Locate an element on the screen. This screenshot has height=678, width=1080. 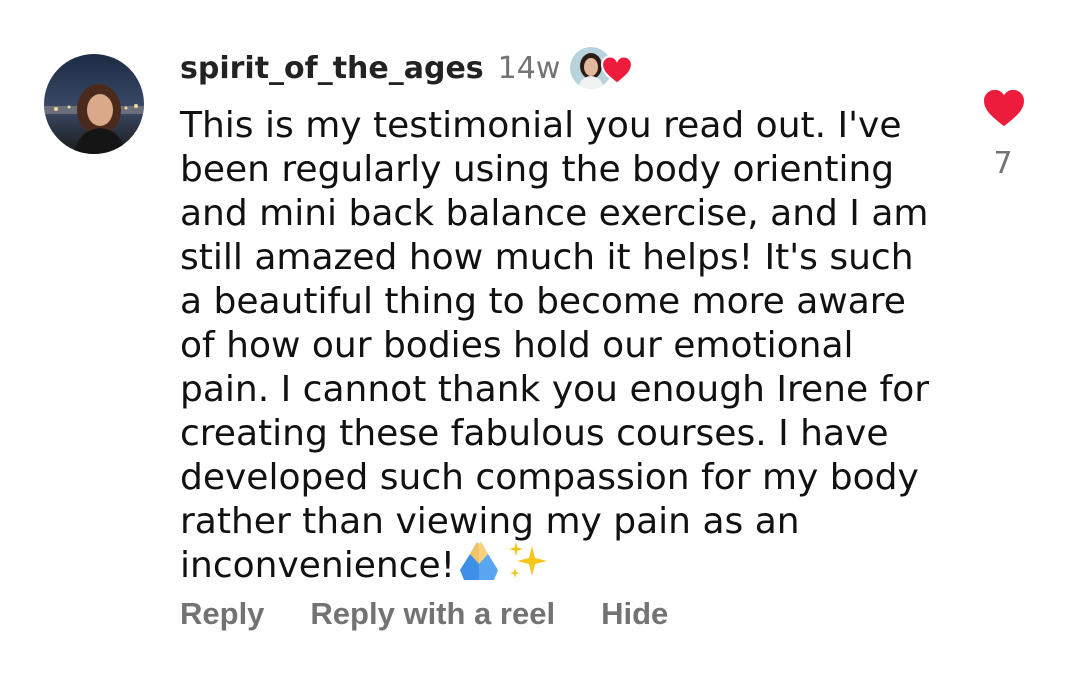
hide-button: Hide is located at coordinates (634, 614).